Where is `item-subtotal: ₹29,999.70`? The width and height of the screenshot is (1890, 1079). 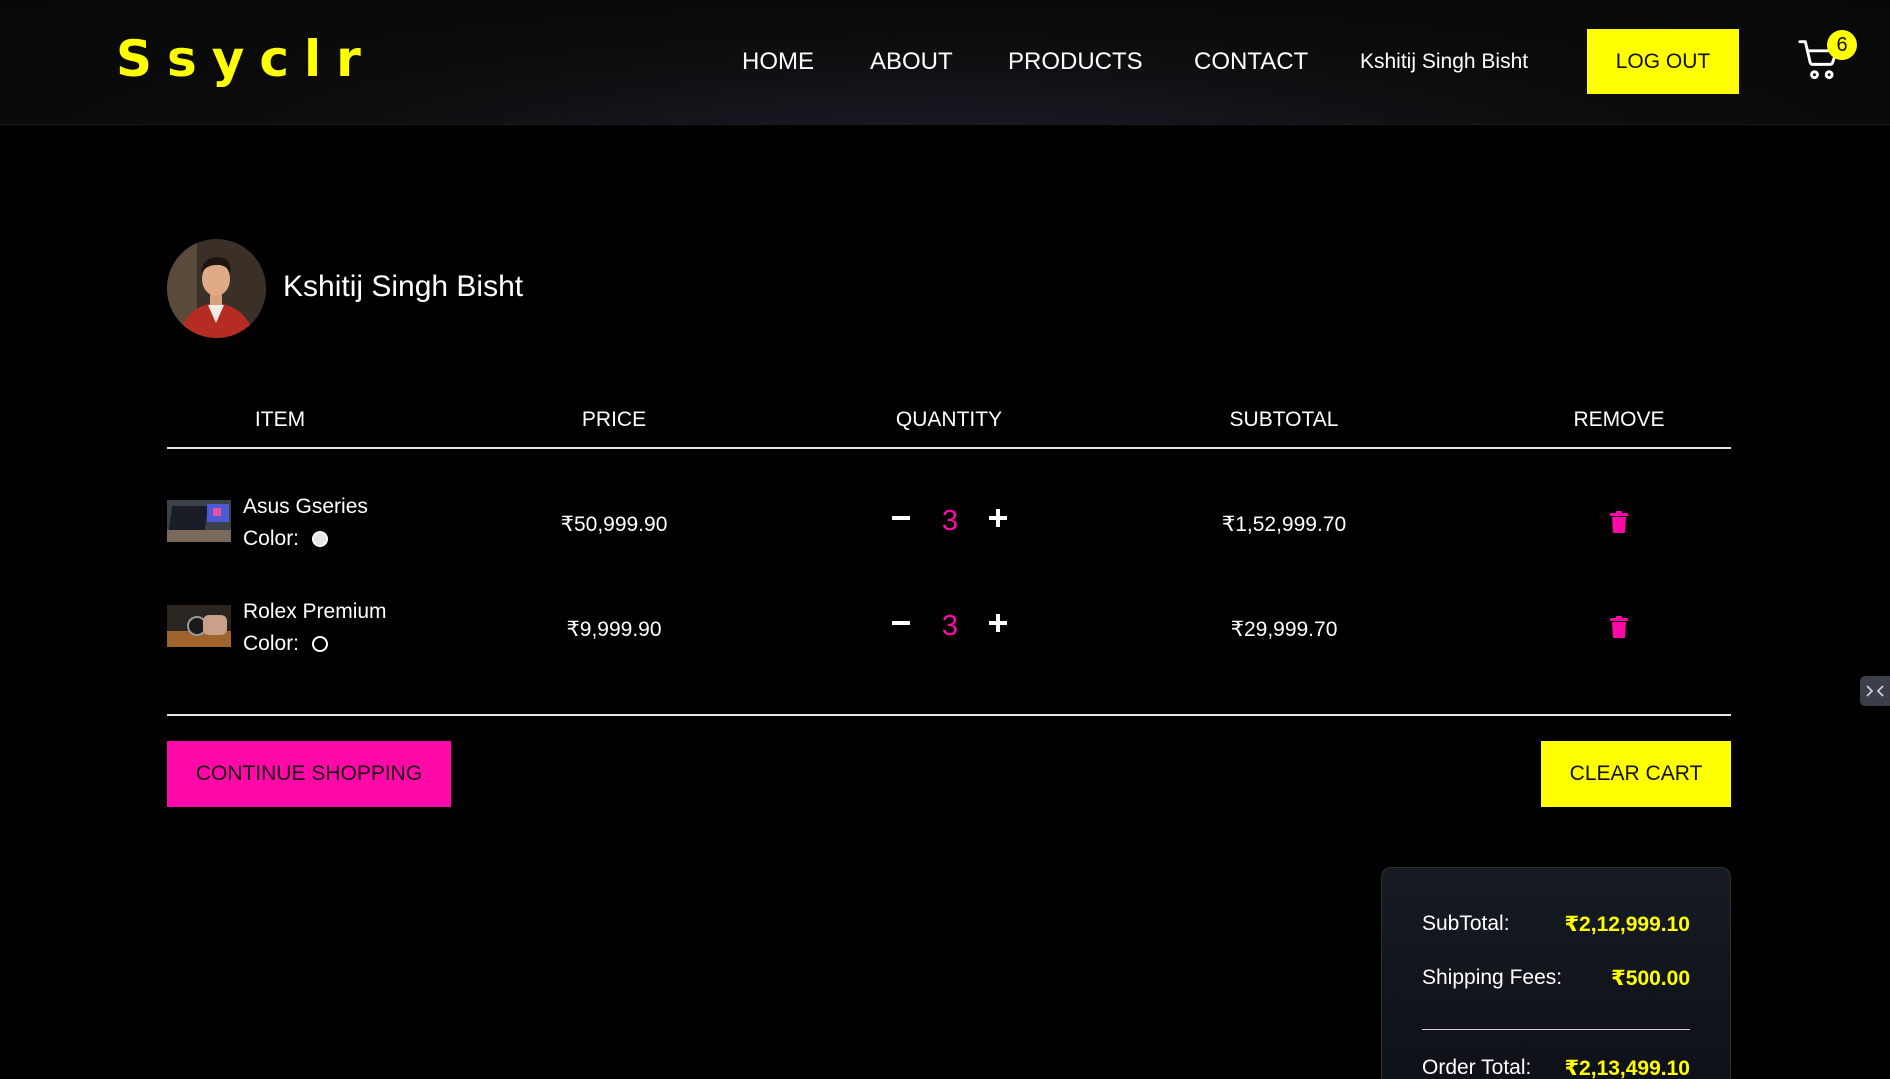
item-subtotal: ₹29,999.70 is located at coordinates (1284, 629).